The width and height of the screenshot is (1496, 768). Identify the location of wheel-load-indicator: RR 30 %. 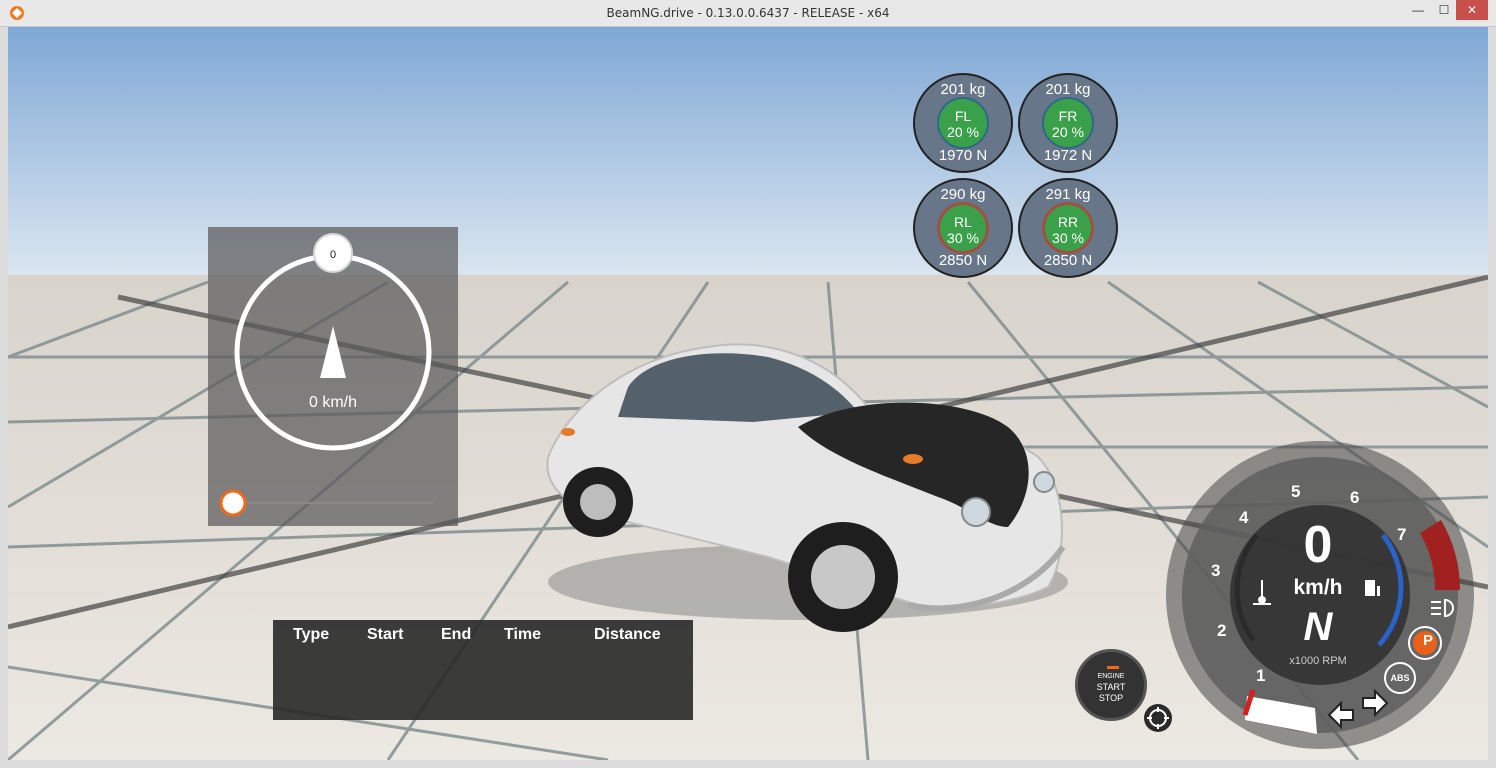
(1068, 228).